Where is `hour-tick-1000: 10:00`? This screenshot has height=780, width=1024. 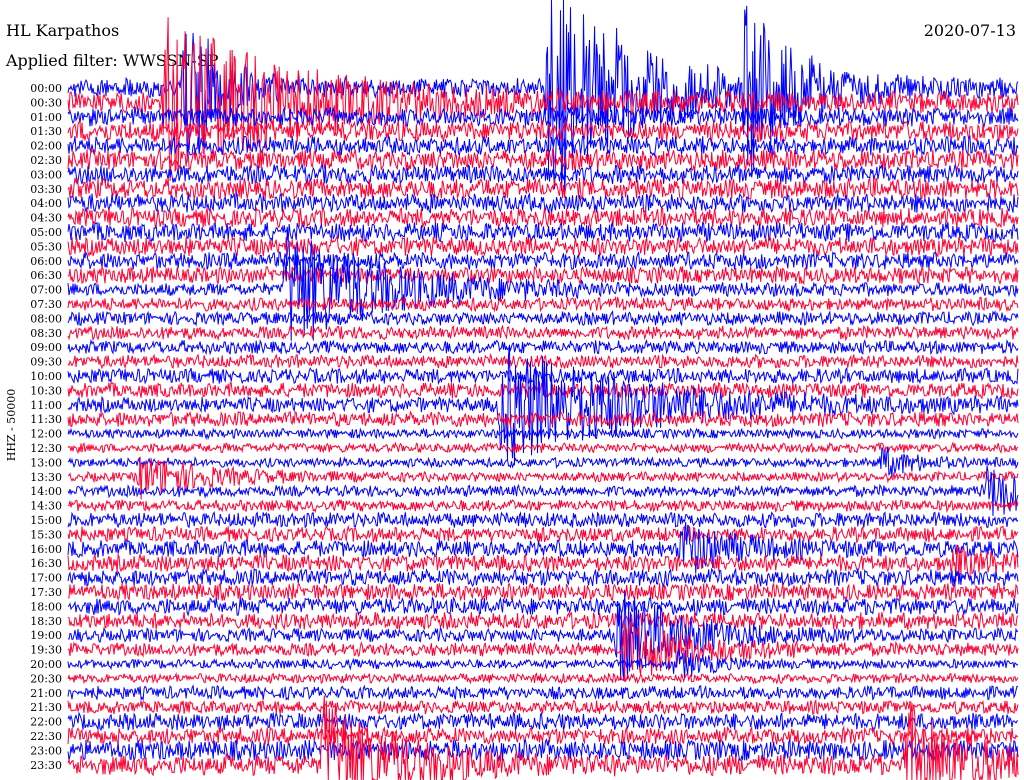
hour-tick-1000: 10:00 is located at coordinates (46, 376).